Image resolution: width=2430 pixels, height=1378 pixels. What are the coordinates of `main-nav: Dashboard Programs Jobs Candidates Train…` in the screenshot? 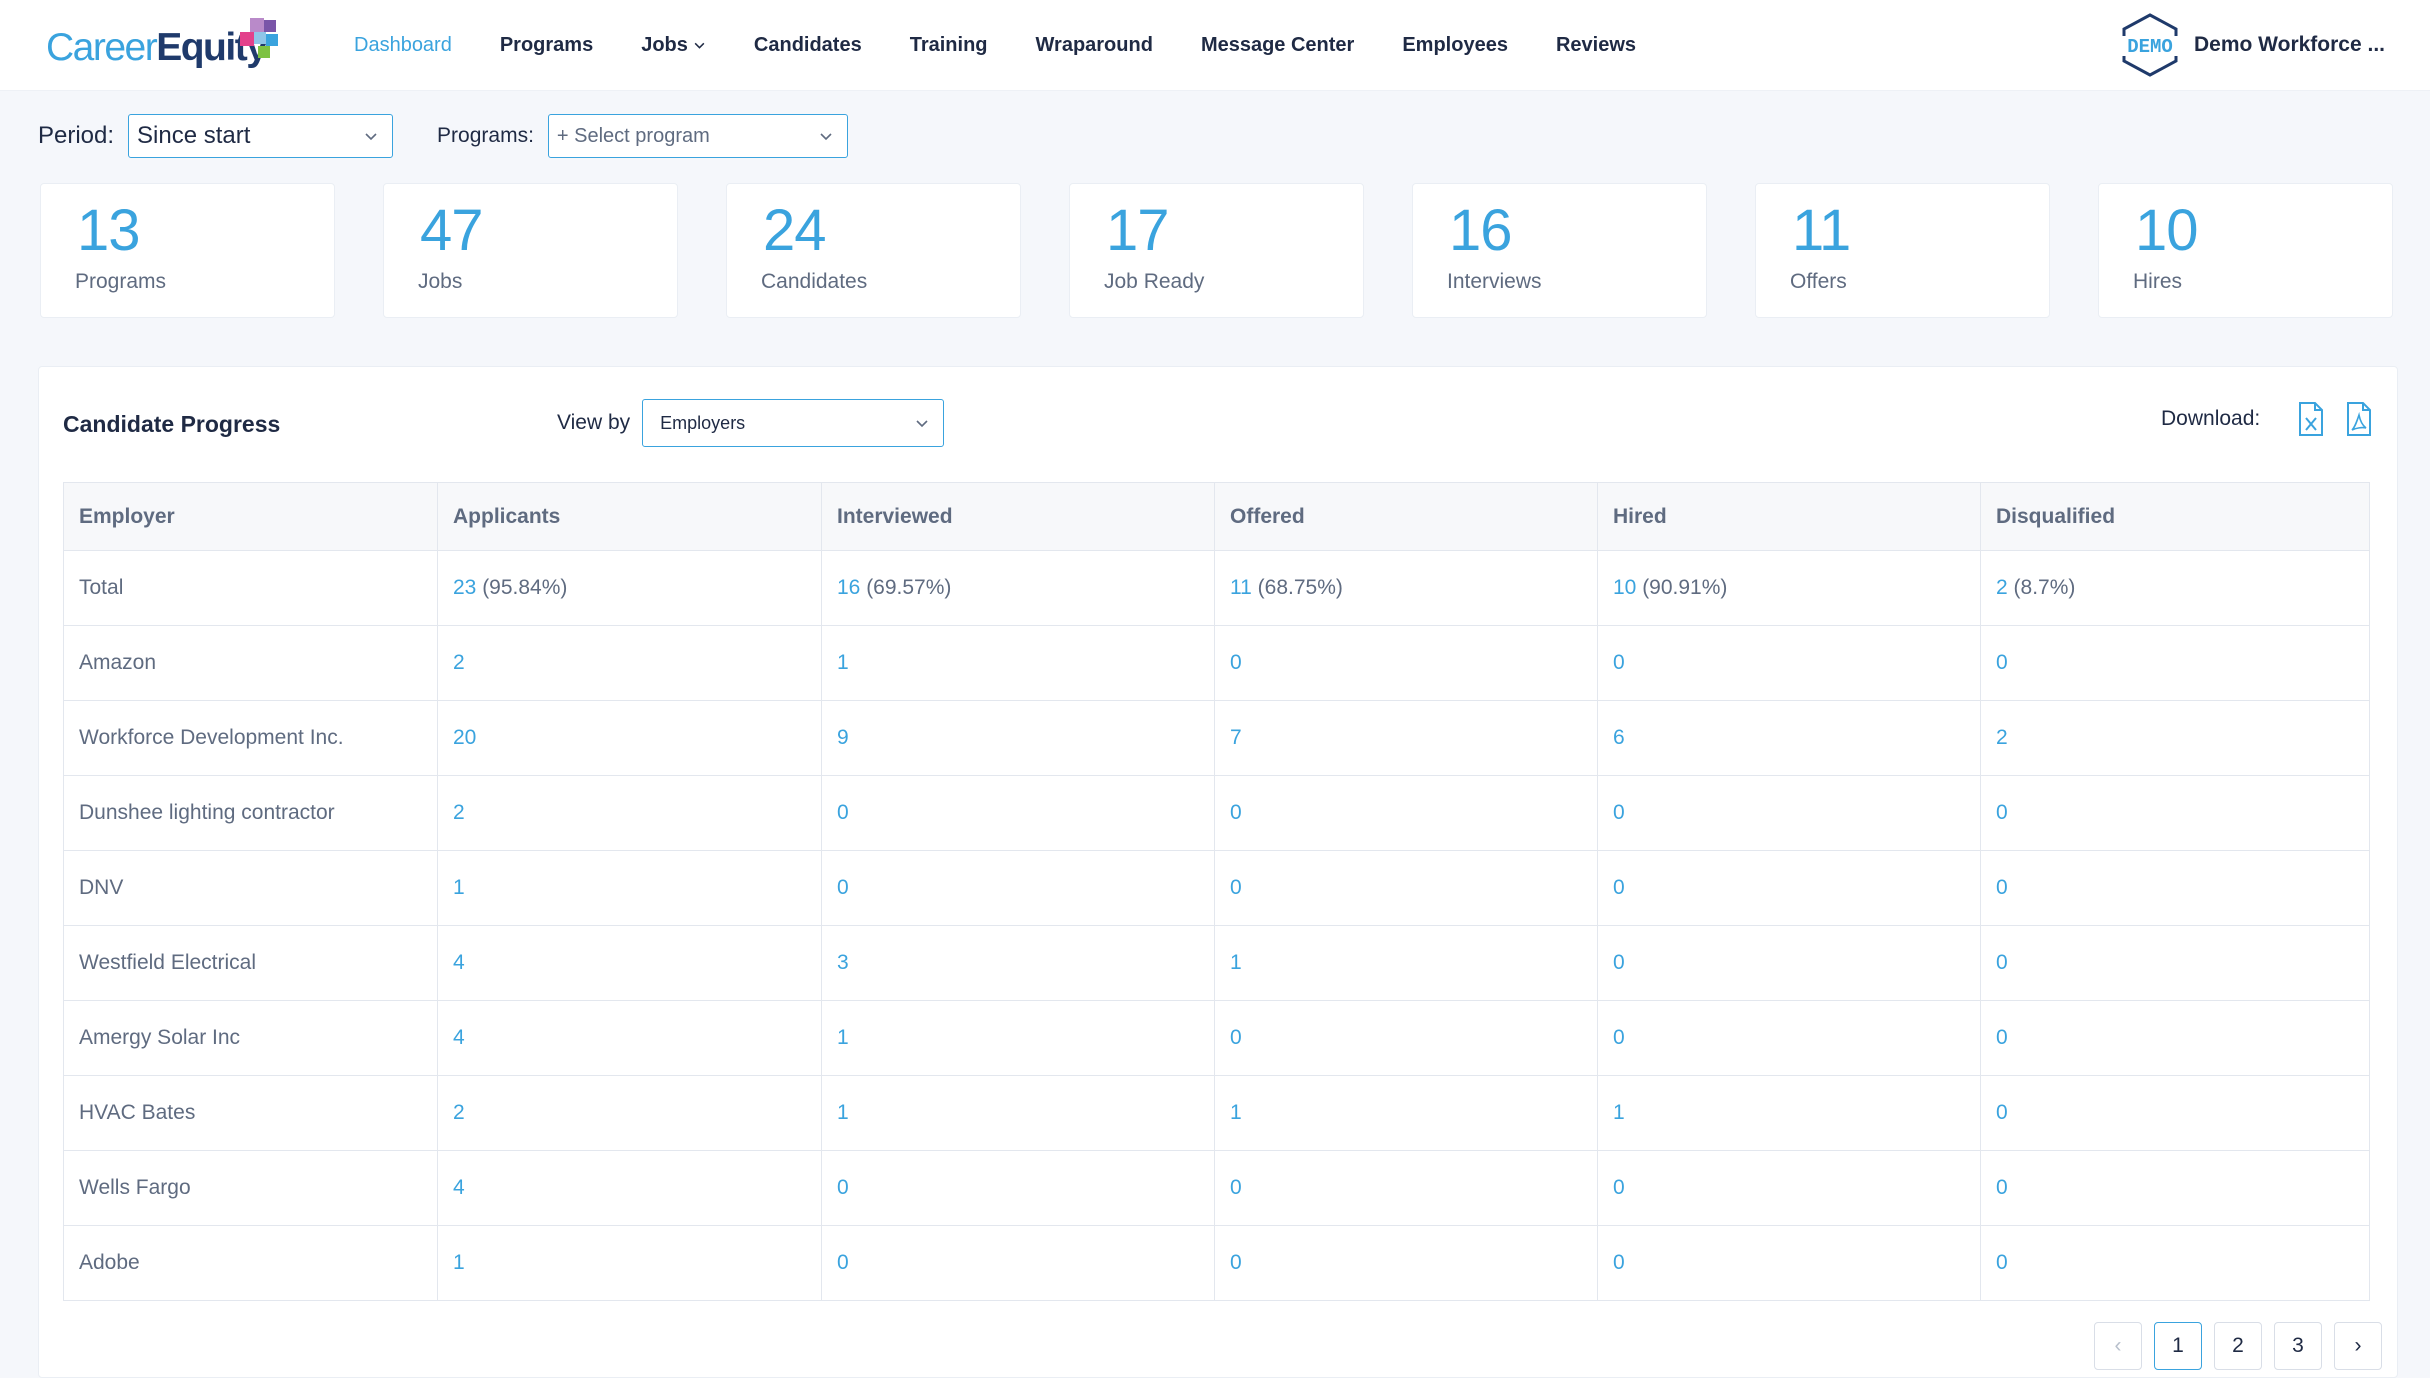 It's located at (995, 45).